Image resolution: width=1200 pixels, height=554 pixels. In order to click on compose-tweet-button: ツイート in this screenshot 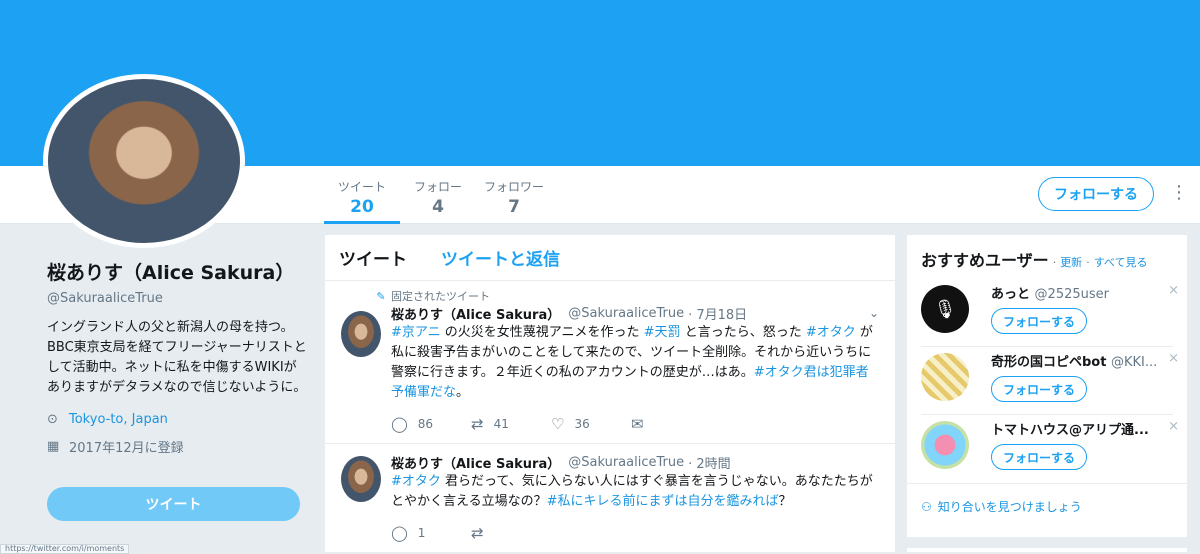, I will do `click(173, 504)`.